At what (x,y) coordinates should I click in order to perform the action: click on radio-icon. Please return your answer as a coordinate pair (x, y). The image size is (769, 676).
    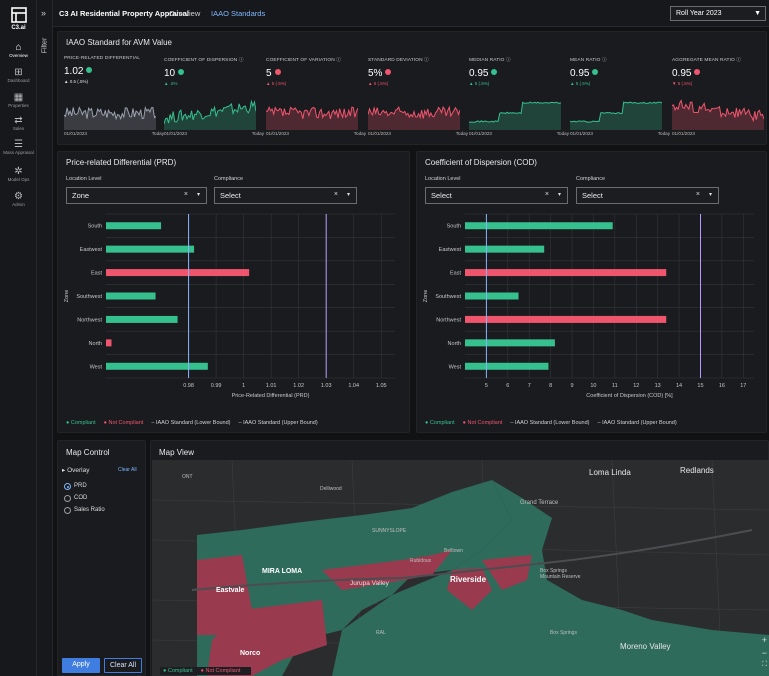
    Looking at the image, I should click on (67, 498).